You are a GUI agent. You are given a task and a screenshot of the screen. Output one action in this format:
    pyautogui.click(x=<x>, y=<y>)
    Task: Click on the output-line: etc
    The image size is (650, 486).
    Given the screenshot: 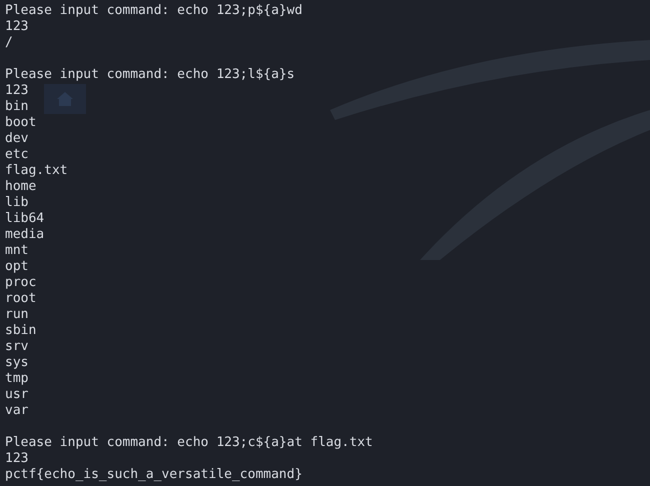 What is the action you would take?
    pyautogui.click(x=16, y=155)
    